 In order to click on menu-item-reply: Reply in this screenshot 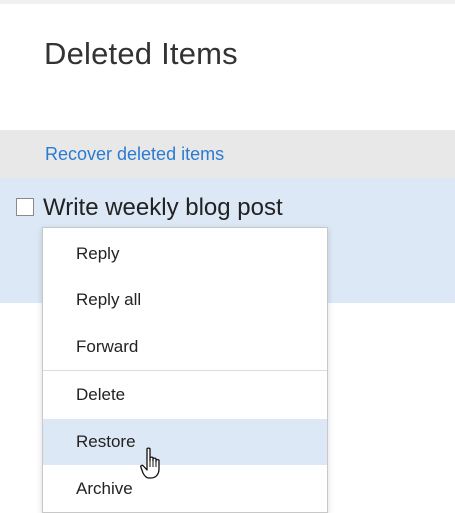, I will do `click(185, 254)`.